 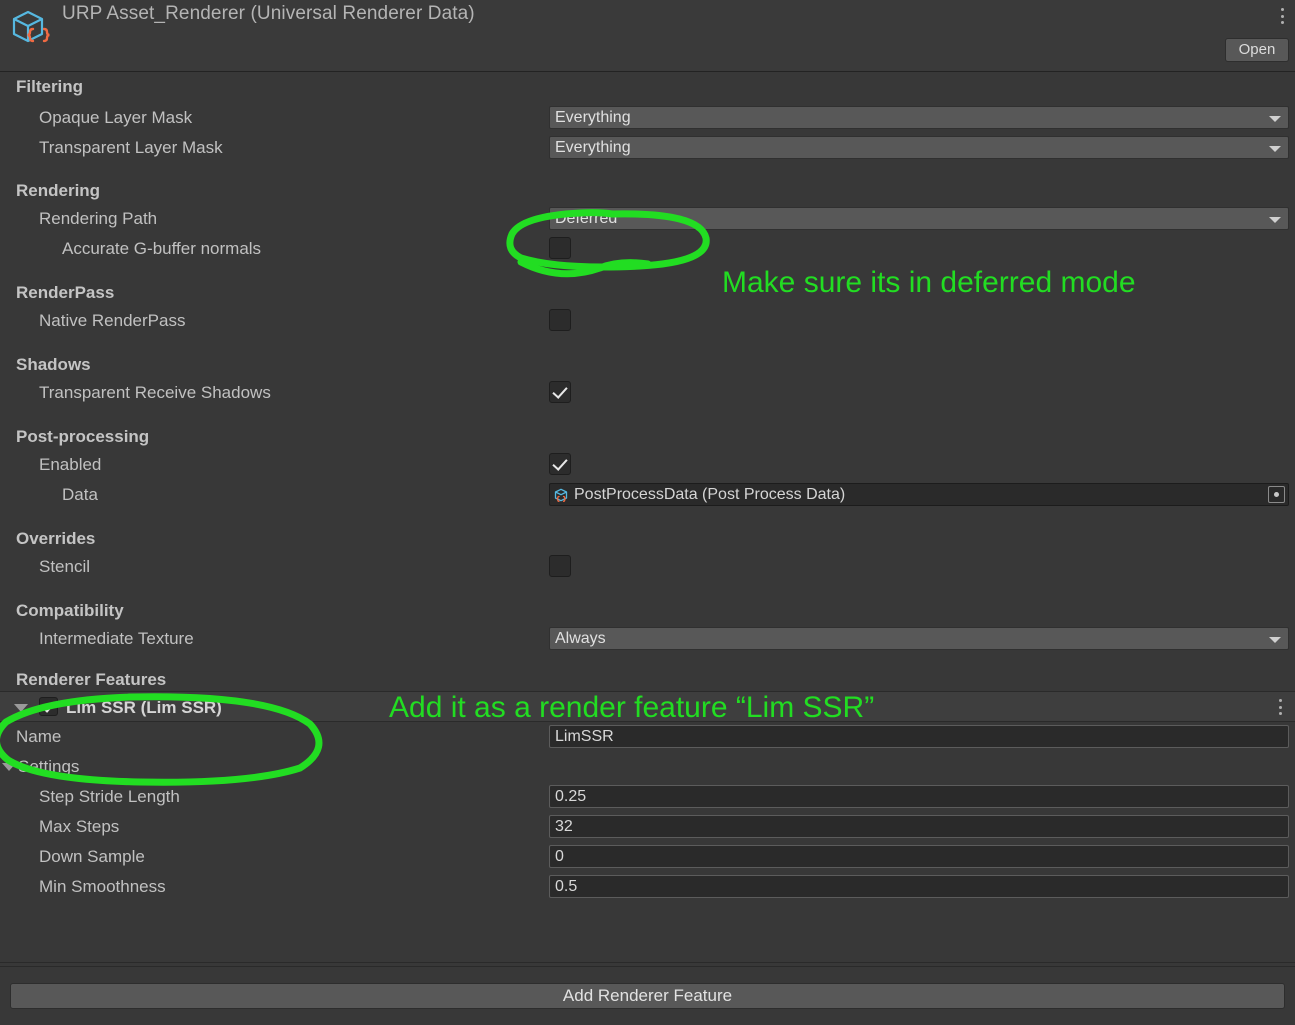 What do you see at coordinates (1257, 50) in the screenshot?
I see `open-button: Open` at bounding box center [1257, 50].